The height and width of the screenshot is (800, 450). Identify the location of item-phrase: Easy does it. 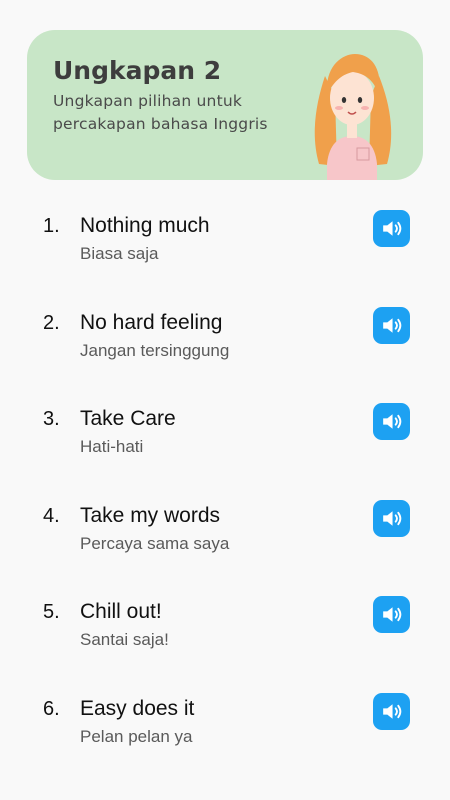
(137, 708).